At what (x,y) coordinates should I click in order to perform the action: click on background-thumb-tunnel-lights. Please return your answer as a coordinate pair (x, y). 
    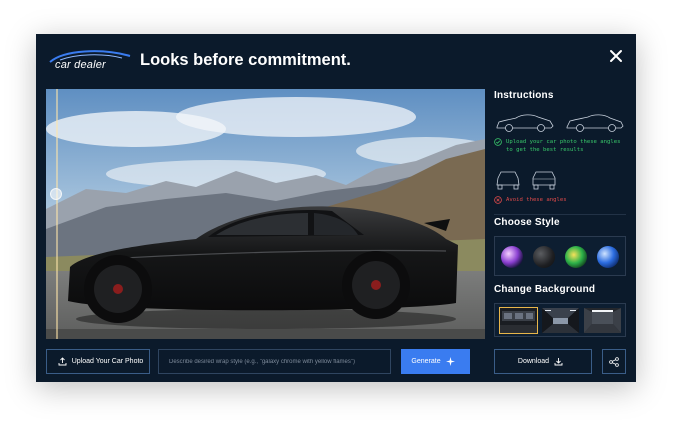
    Looking at the image, I should click on (560, 320).